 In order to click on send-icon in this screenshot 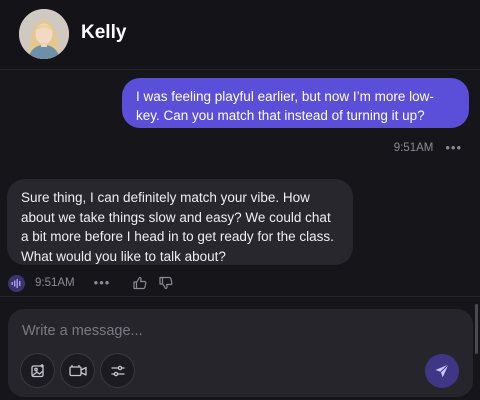, I will do `click(442, 371)`.